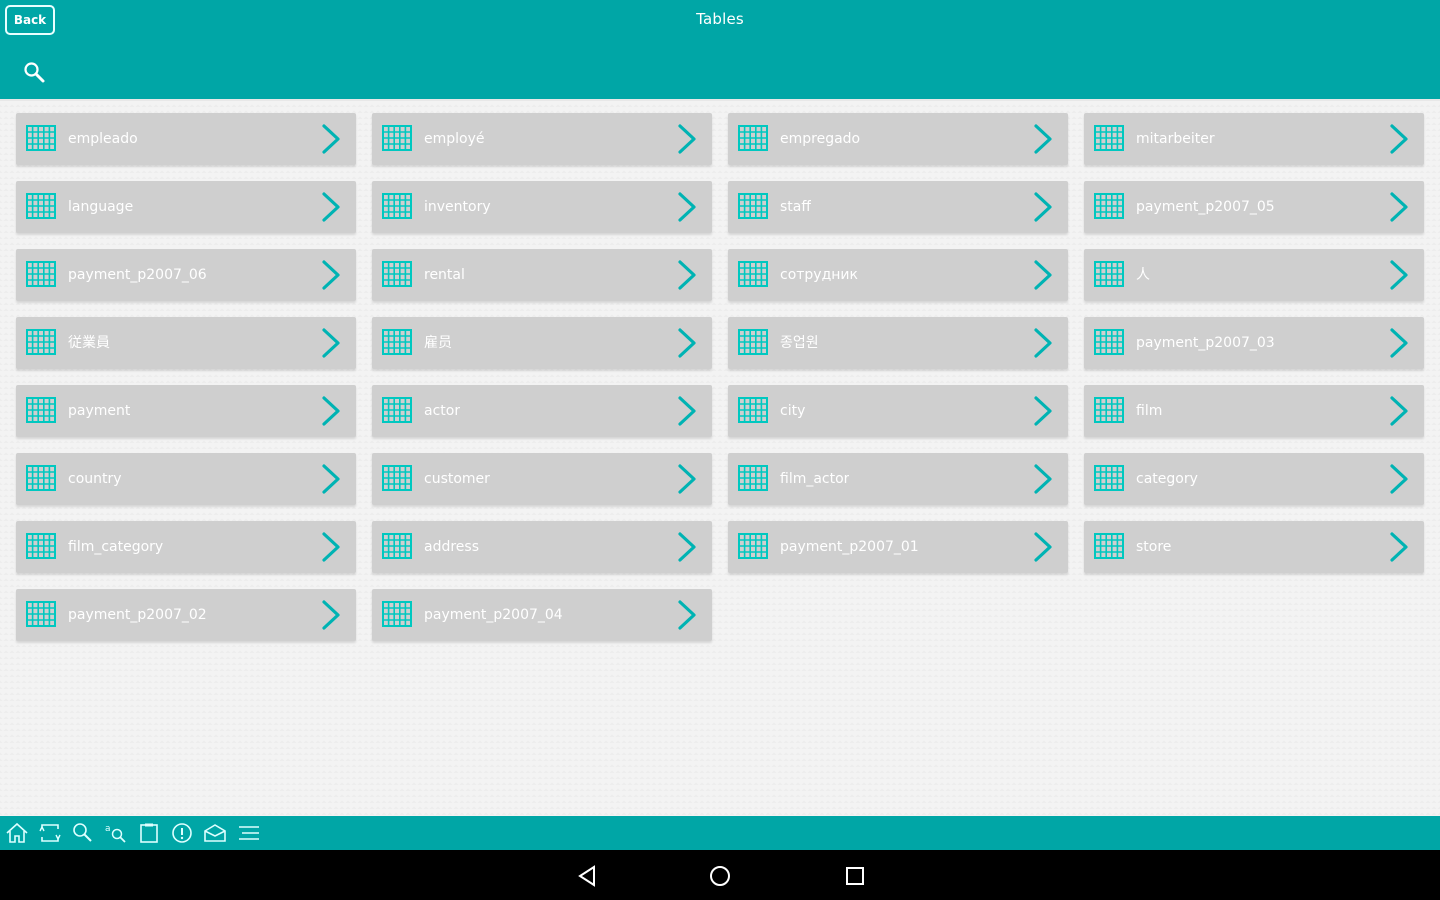 This screenshot has width=1440, height=900. Describe the element at coordinates (796, 207) in the screenshot. I see `table-name: staff` at that location.